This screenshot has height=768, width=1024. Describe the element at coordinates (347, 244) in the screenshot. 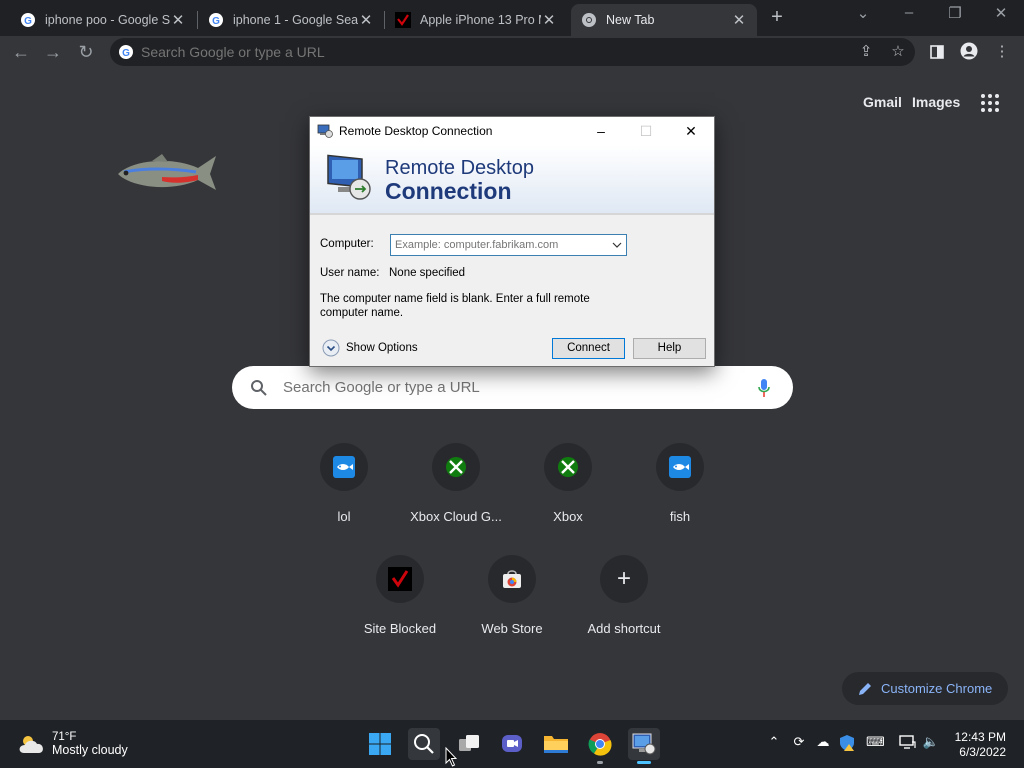

I see `computer-label: Computer:` at that location.